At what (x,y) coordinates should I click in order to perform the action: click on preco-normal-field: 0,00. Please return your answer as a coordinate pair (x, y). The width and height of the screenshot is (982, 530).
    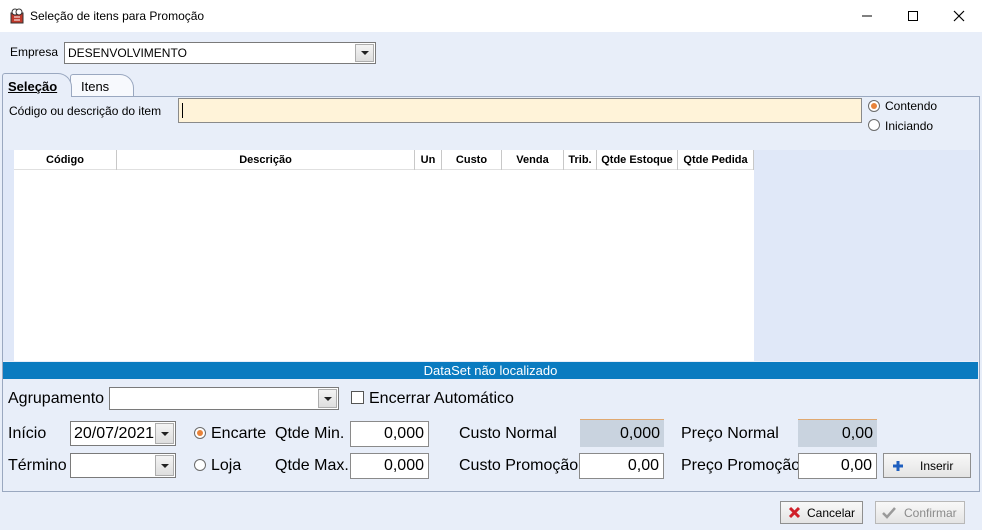
    Looking at the image, I should click on (837, 433).